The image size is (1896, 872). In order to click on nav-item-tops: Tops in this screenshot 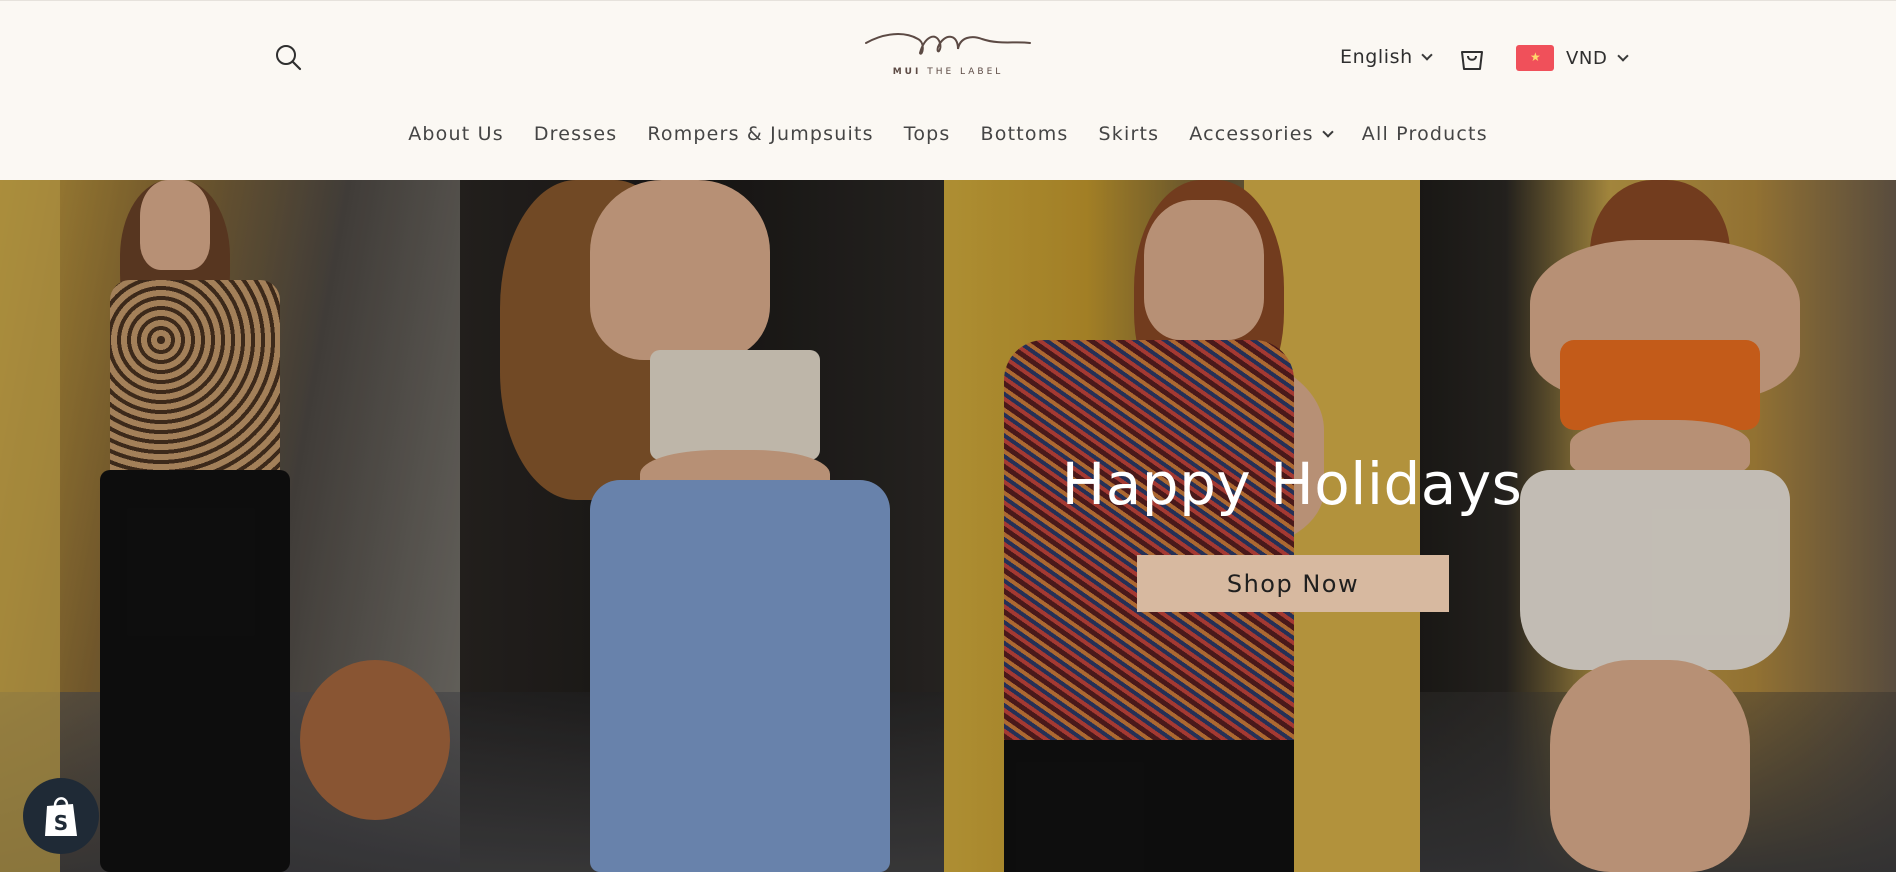, I will do `click(927, 134)`.